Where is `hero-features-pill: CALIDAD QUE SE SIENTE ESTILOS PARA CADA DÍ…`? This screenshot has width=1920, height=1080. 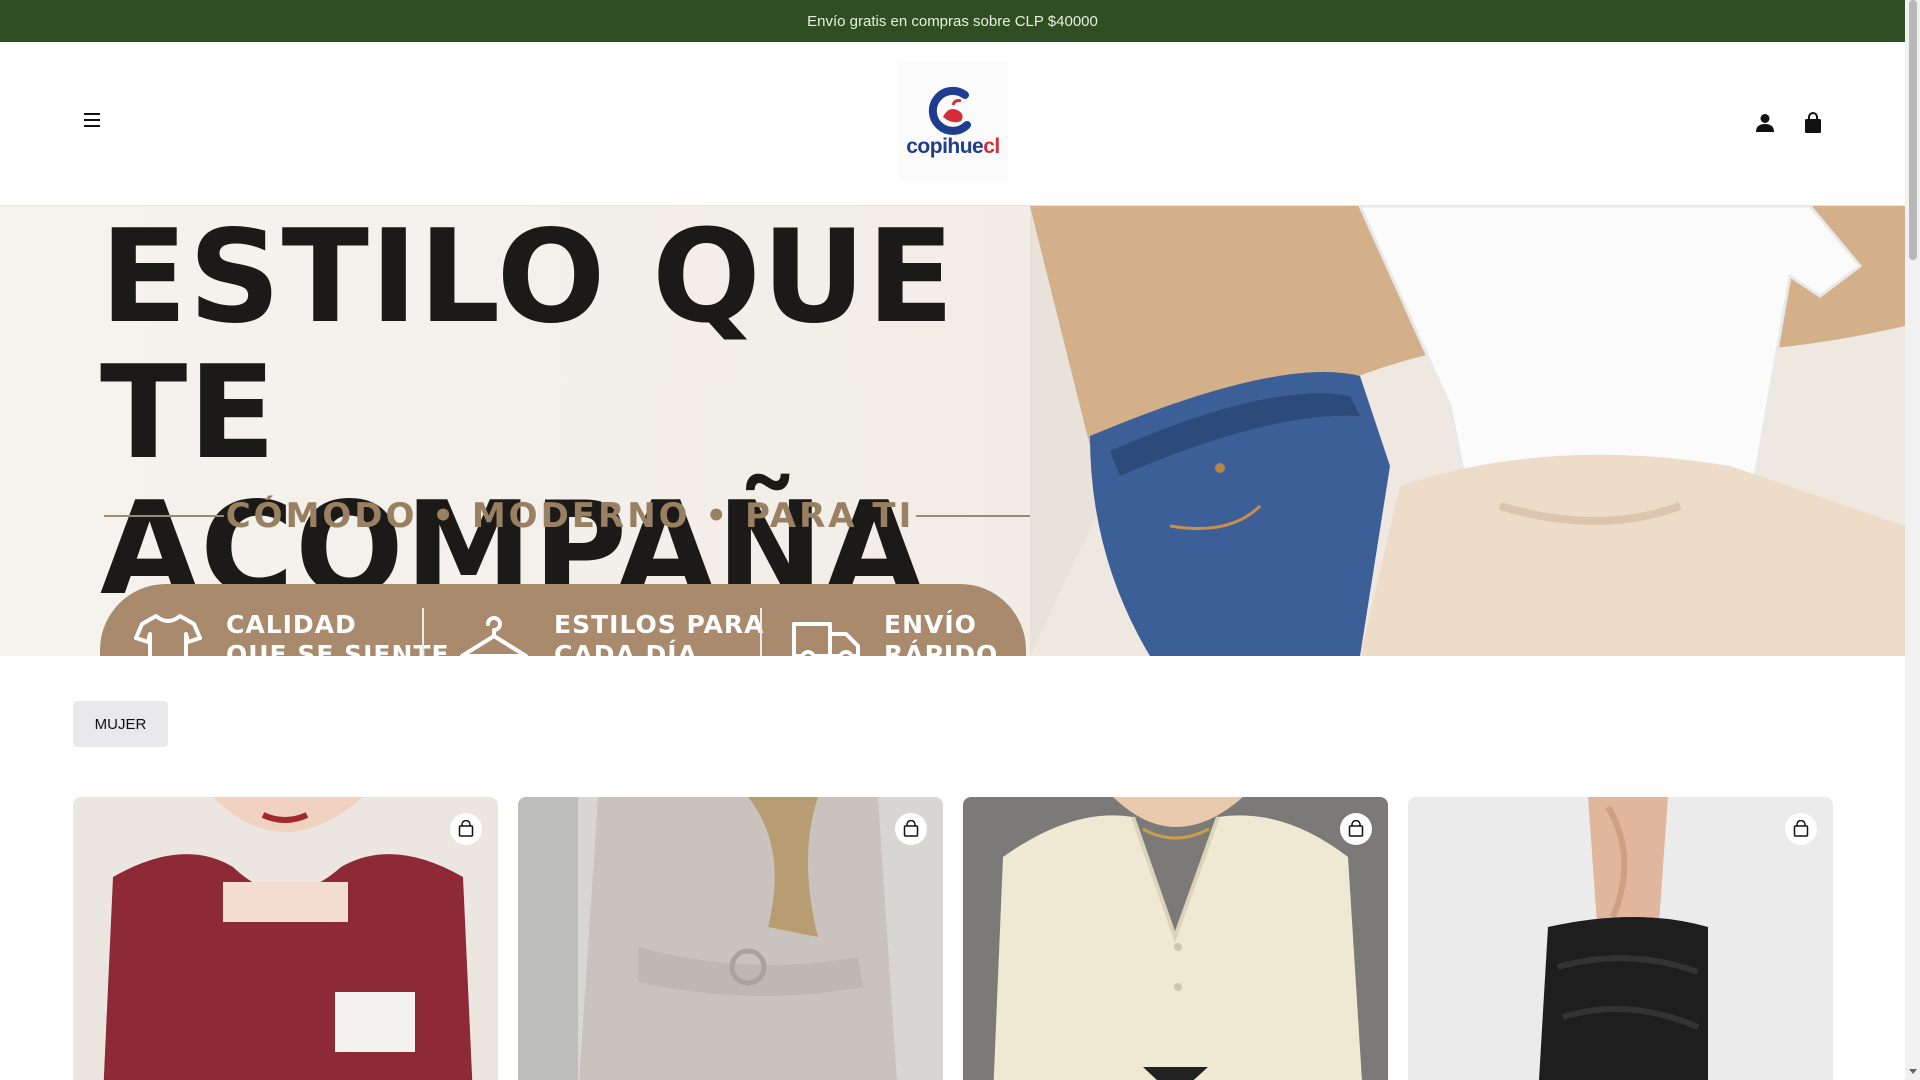 hero-features-pill: CALIDAD QUE SE SIENTE ESTILOS PARA CADA DÍ… is located at coordinates (563, 620).